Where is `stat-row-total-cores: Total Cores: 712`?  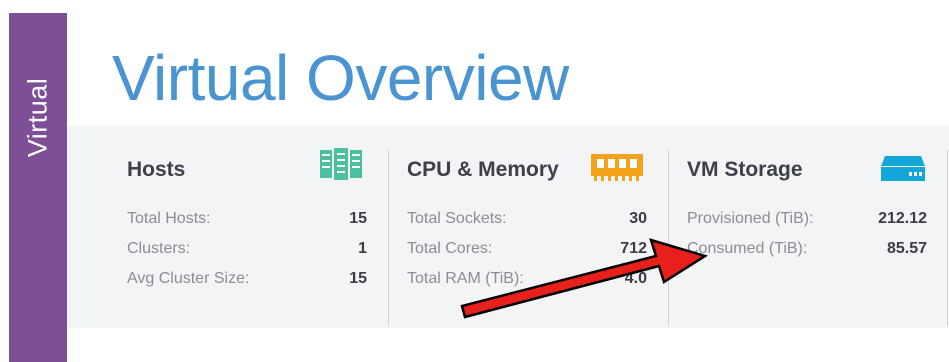
stat-row-total-cores: Total Cores: 712 is located at coordinates (527, 249).